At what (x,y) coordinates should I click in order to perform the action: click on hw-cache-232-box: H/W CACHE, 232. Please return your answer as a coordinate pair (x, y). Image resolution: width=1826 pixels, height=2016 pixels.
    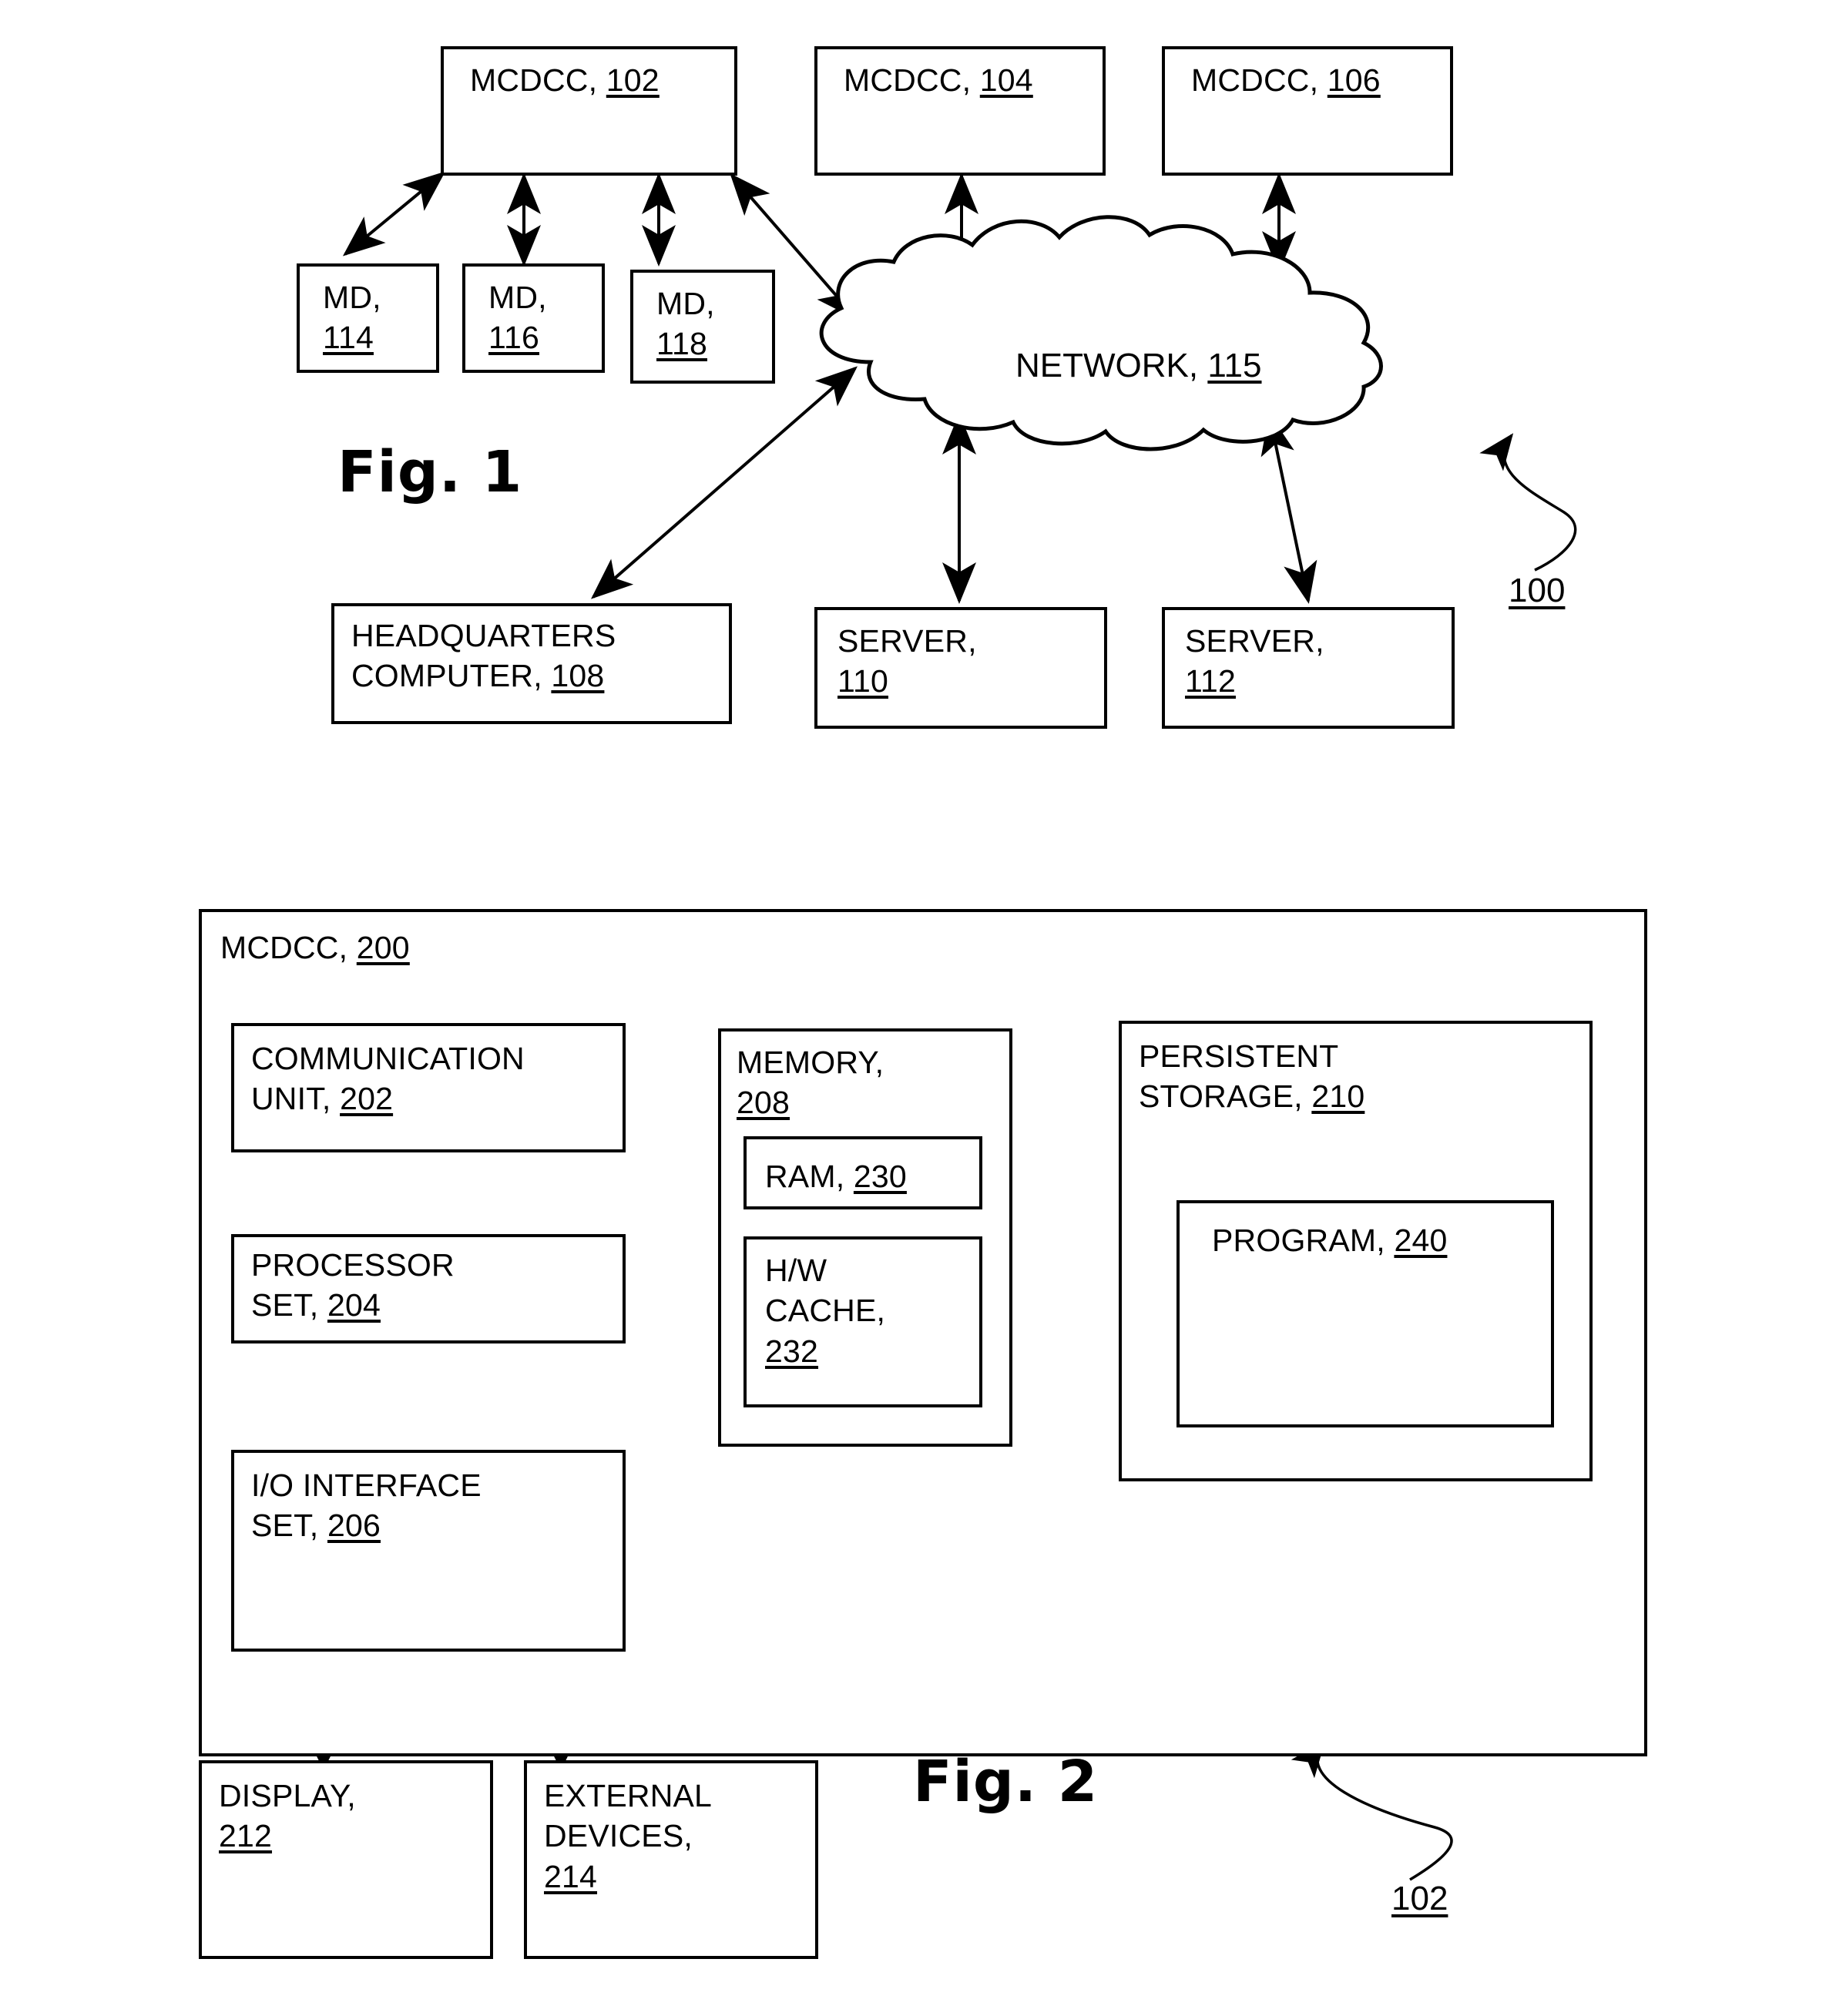
    Looking at the image, I should click on (863, 1321).